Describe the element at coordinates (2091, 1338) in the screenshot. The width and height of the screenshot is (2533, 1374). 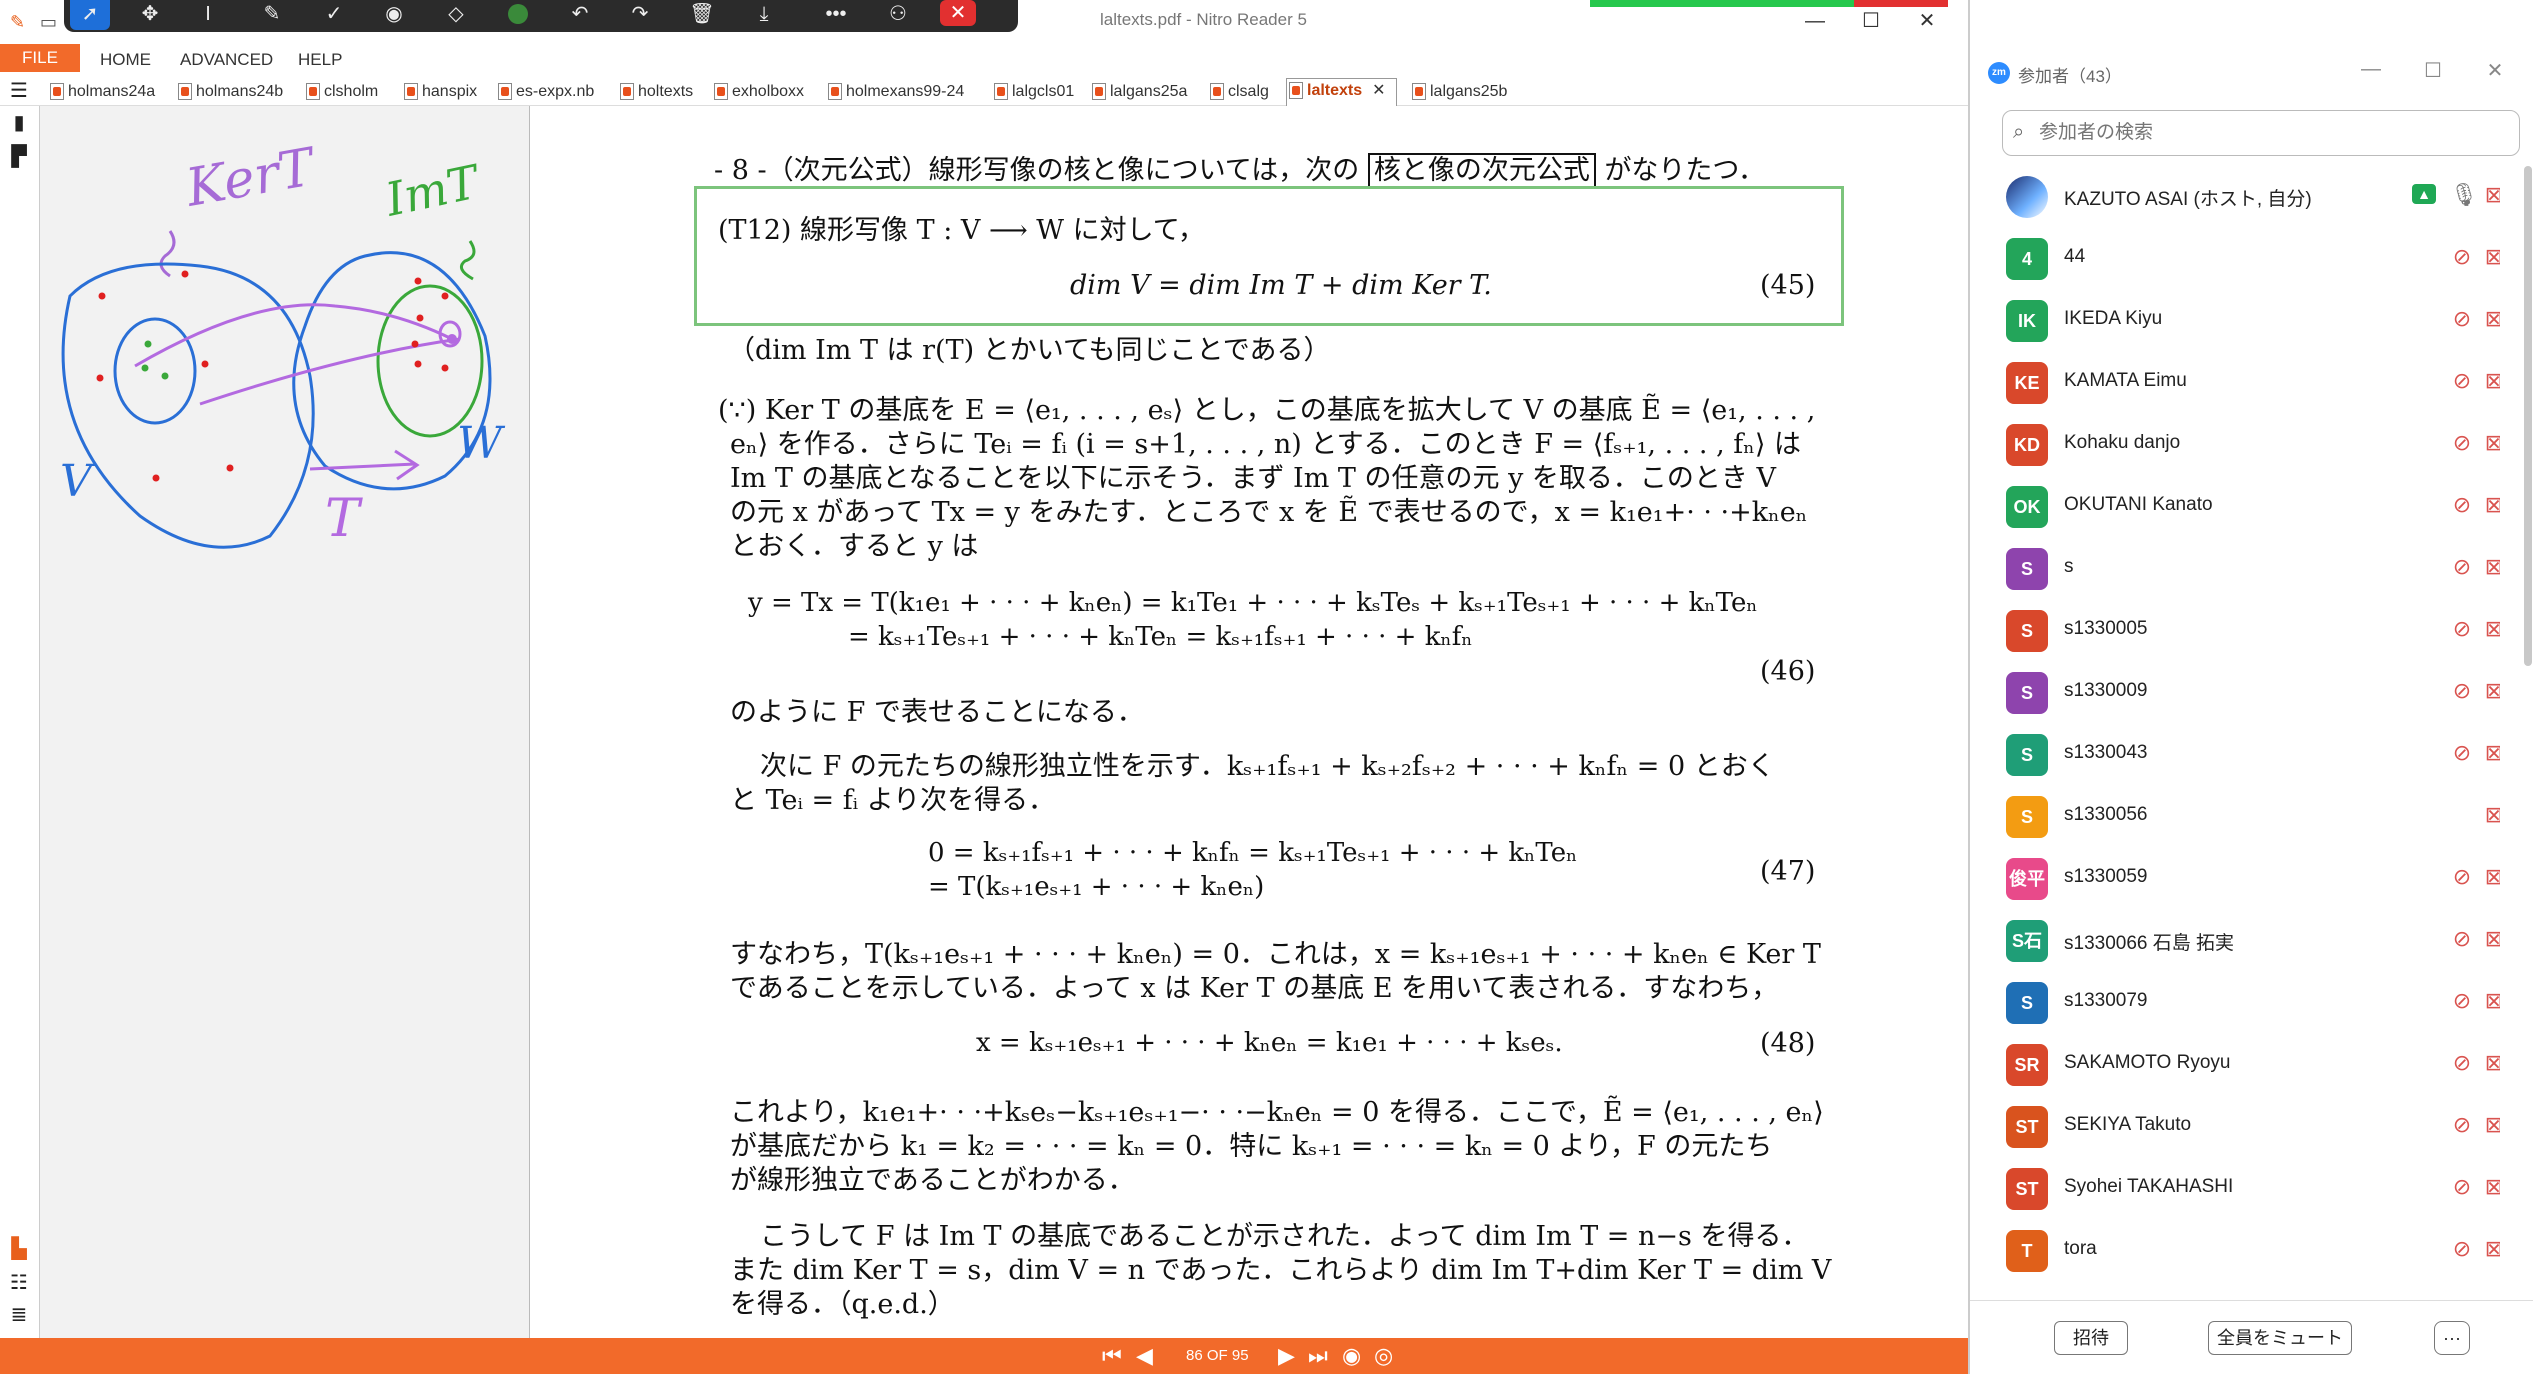
I see `invite-button: 招待` at that location.